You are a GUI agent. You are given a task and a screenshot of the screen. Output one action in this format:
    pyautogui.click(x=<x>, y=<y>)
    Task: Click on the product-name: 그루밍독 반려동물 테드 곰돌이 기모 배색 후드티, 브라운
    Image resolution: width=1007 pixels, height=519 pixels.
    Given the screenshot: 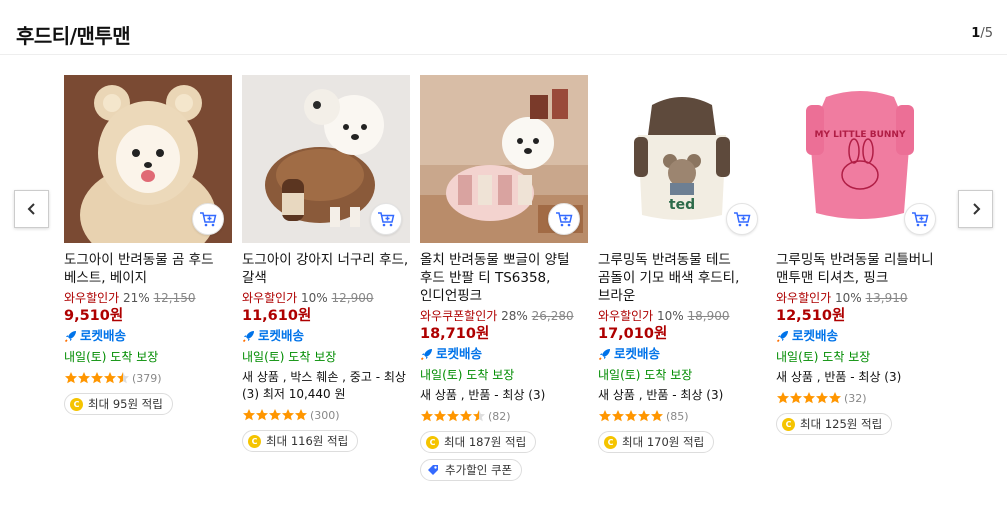 What is the action you would take?
    pyautogui.click(x=682, y=278)
    